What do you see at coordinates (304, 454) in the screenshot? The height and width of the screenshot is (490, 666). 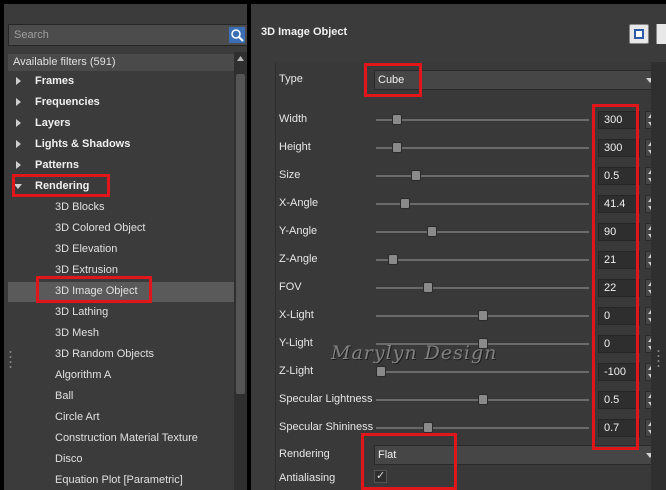 I see `rendering-label: Rendering` at bounding box center [304, 454].